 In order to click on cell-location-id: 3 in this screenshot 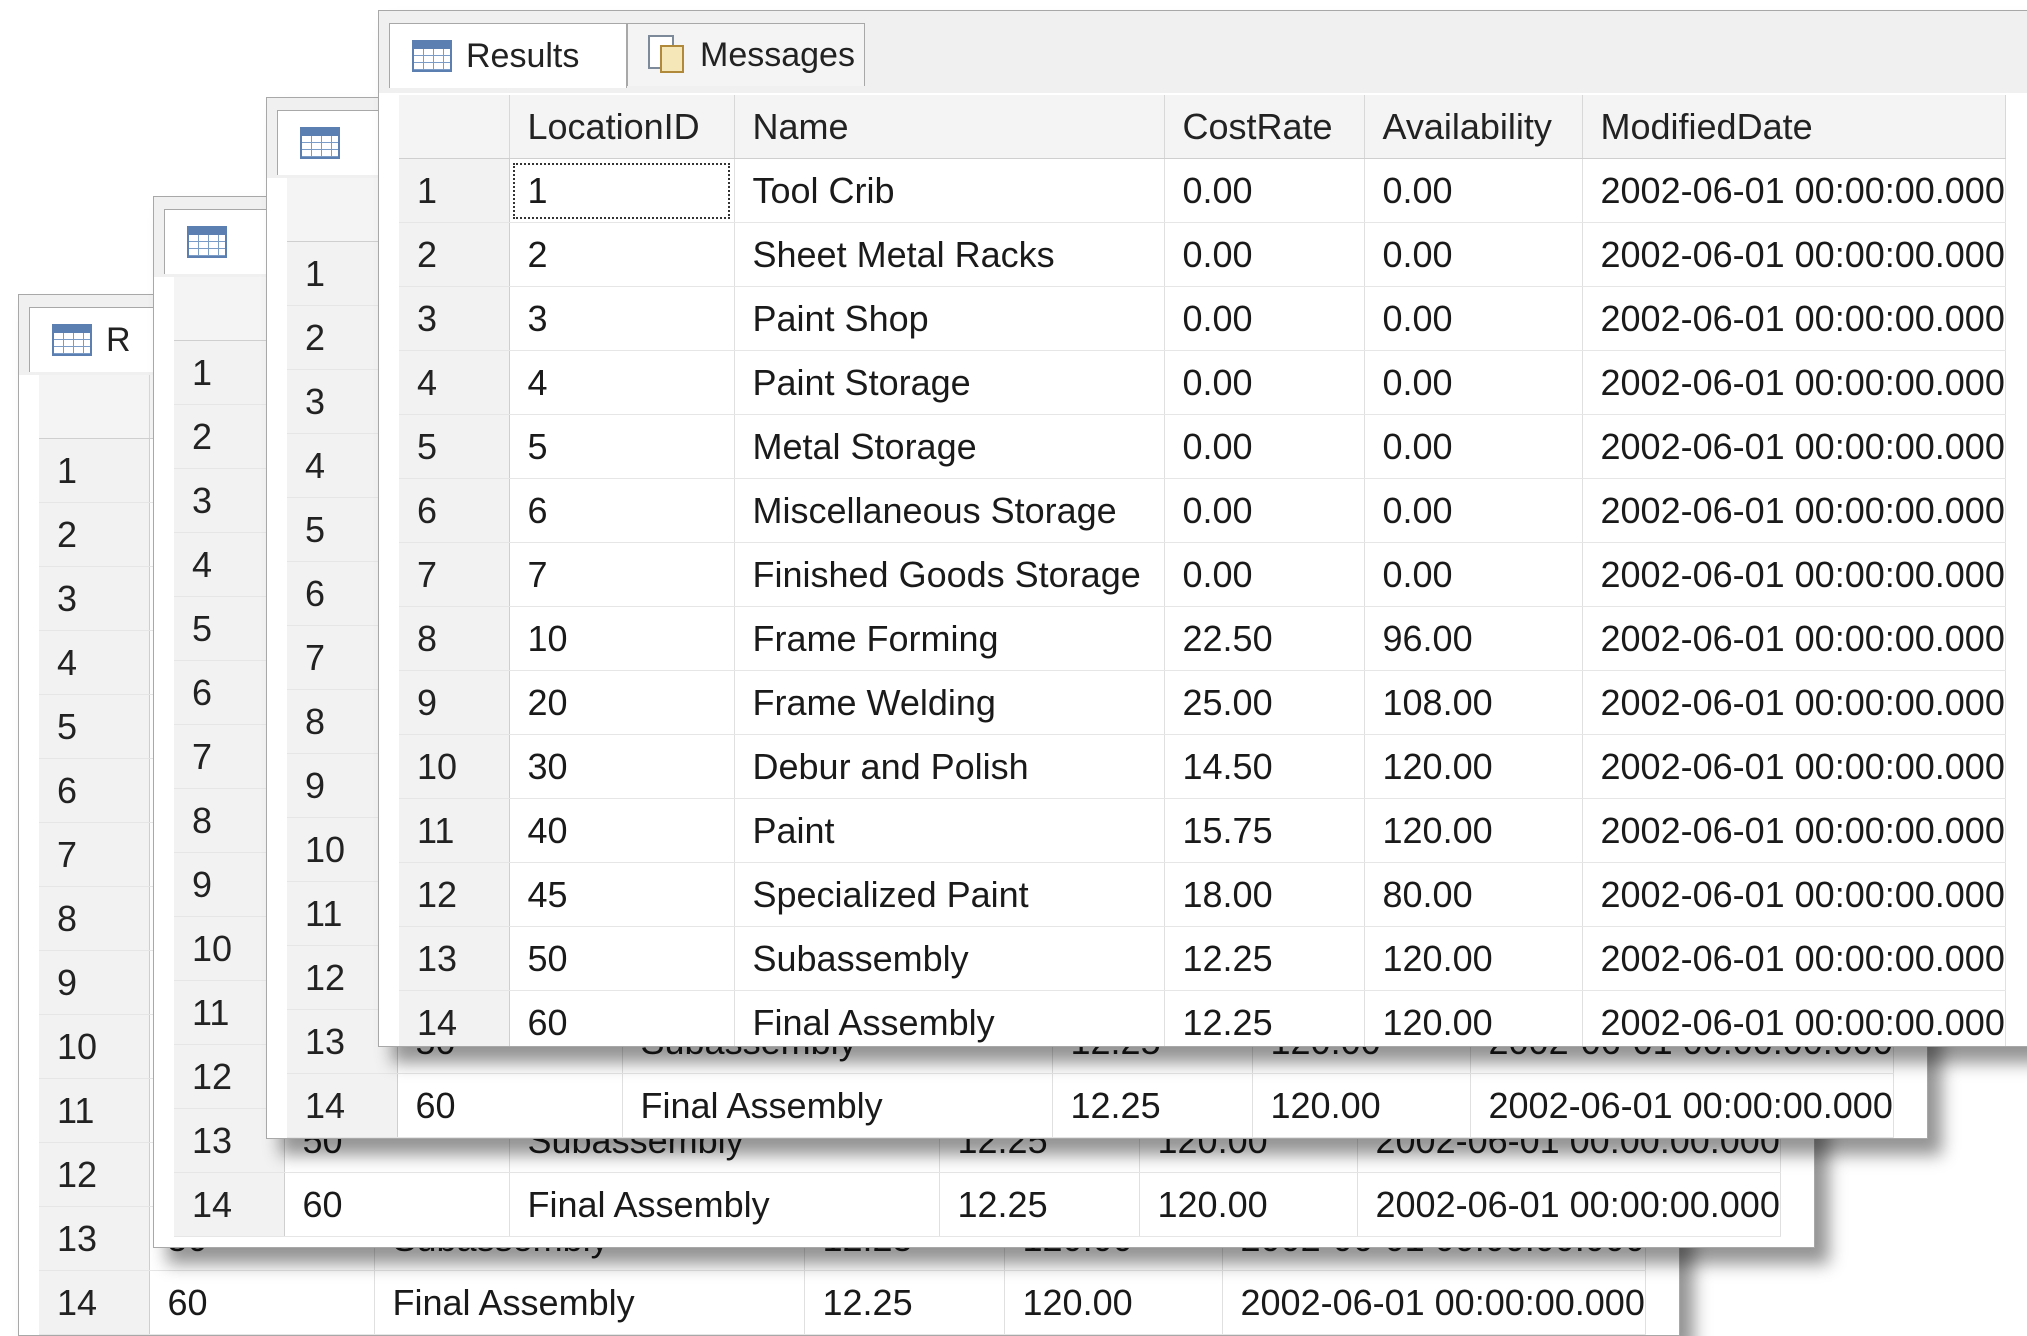, I will do `click(622, 318)`.